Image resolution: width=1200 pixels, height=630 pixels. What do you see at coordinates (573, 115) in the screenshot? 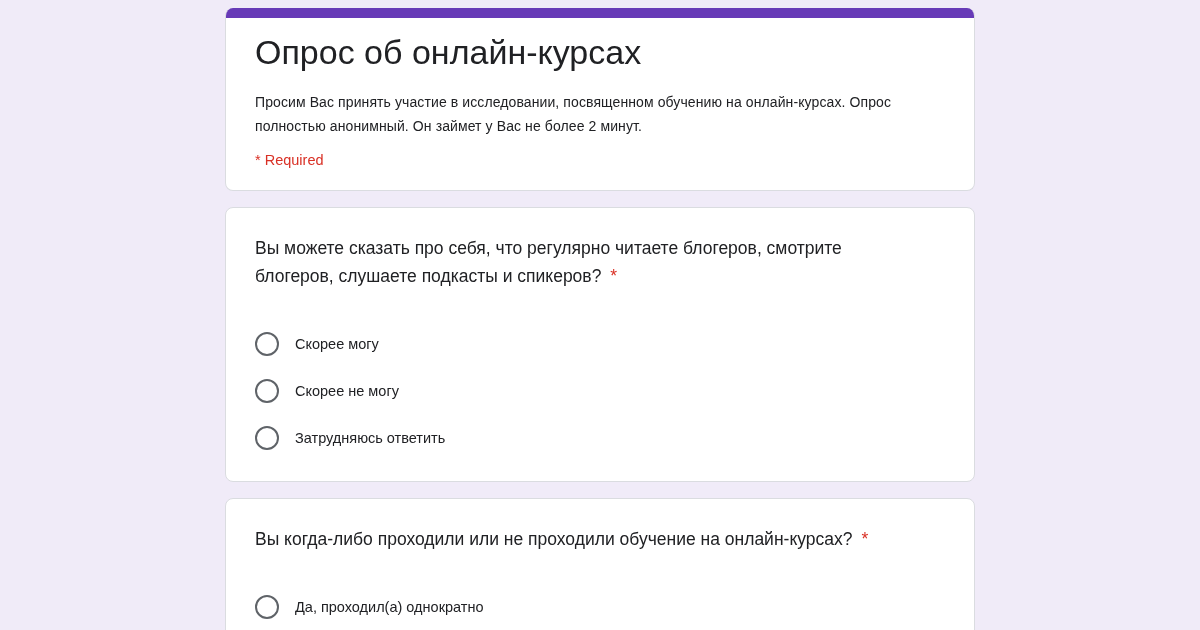
I see `form-description: Просим Вас принять участие в исследовании, посвященном обучению на онлайн-курсах. Опрос полностью анонимный. Он займет у Вас не более 2 минут.` at bounding box center [573, 115].